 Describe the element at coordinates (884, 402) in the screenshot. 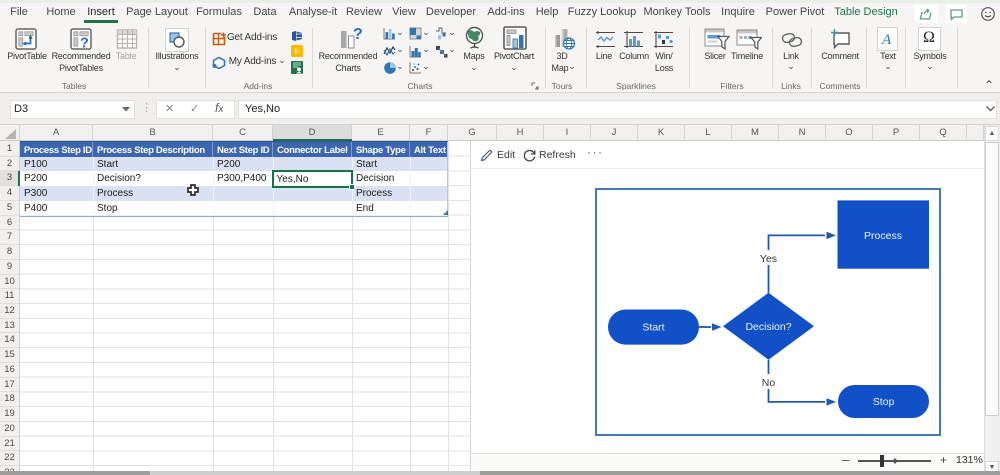

I see `svg-text: Stop` at that location.